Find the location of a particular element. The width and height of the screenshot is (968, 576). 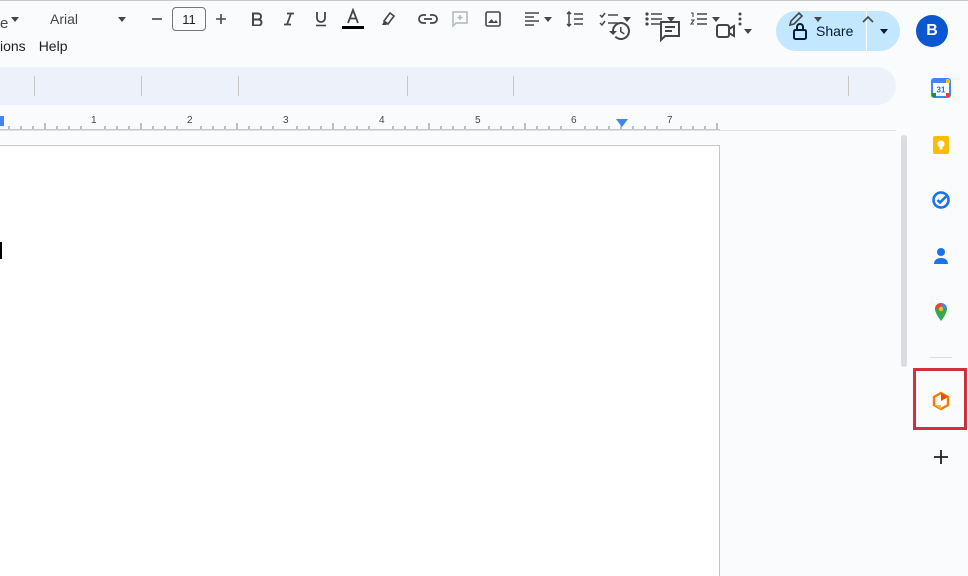

bulleted-list-dropdown is located at coordinates (660, 19).